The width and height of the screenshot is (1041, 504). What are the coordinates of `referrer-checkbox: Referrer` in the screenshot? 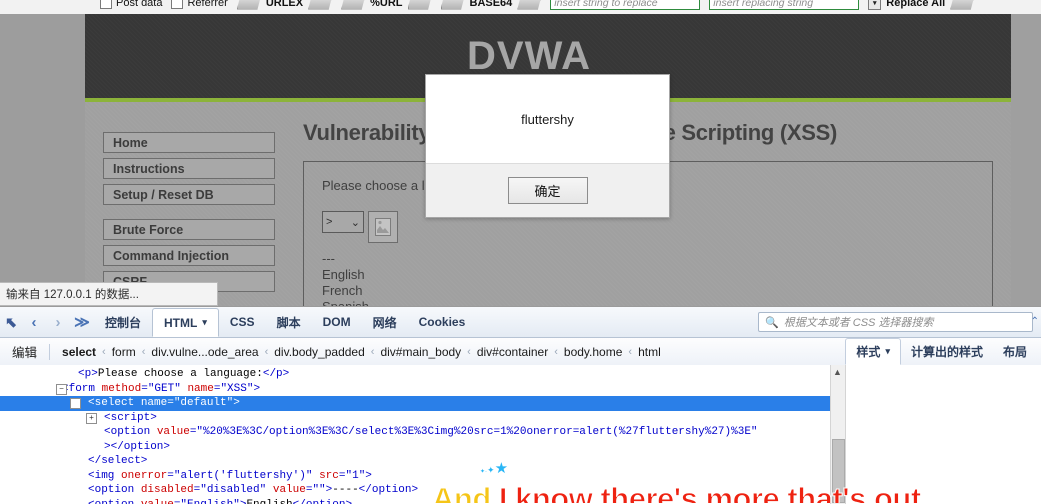 It's located at (199, 4).